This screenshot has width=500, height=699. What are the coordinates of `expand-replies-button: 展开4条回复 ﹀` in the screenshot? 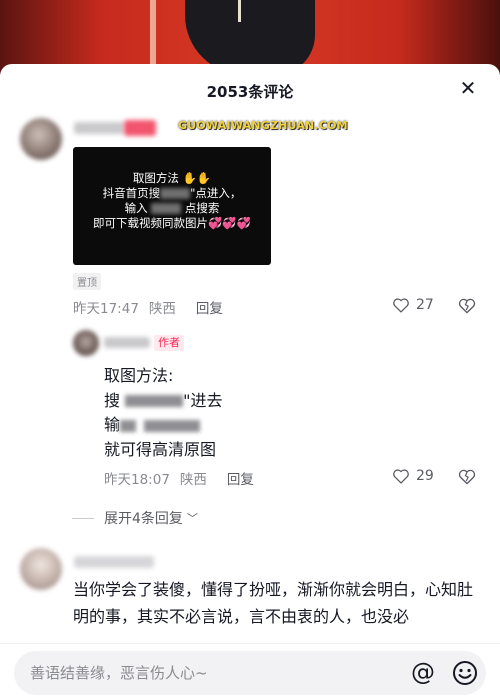 It's located at (135, 518).